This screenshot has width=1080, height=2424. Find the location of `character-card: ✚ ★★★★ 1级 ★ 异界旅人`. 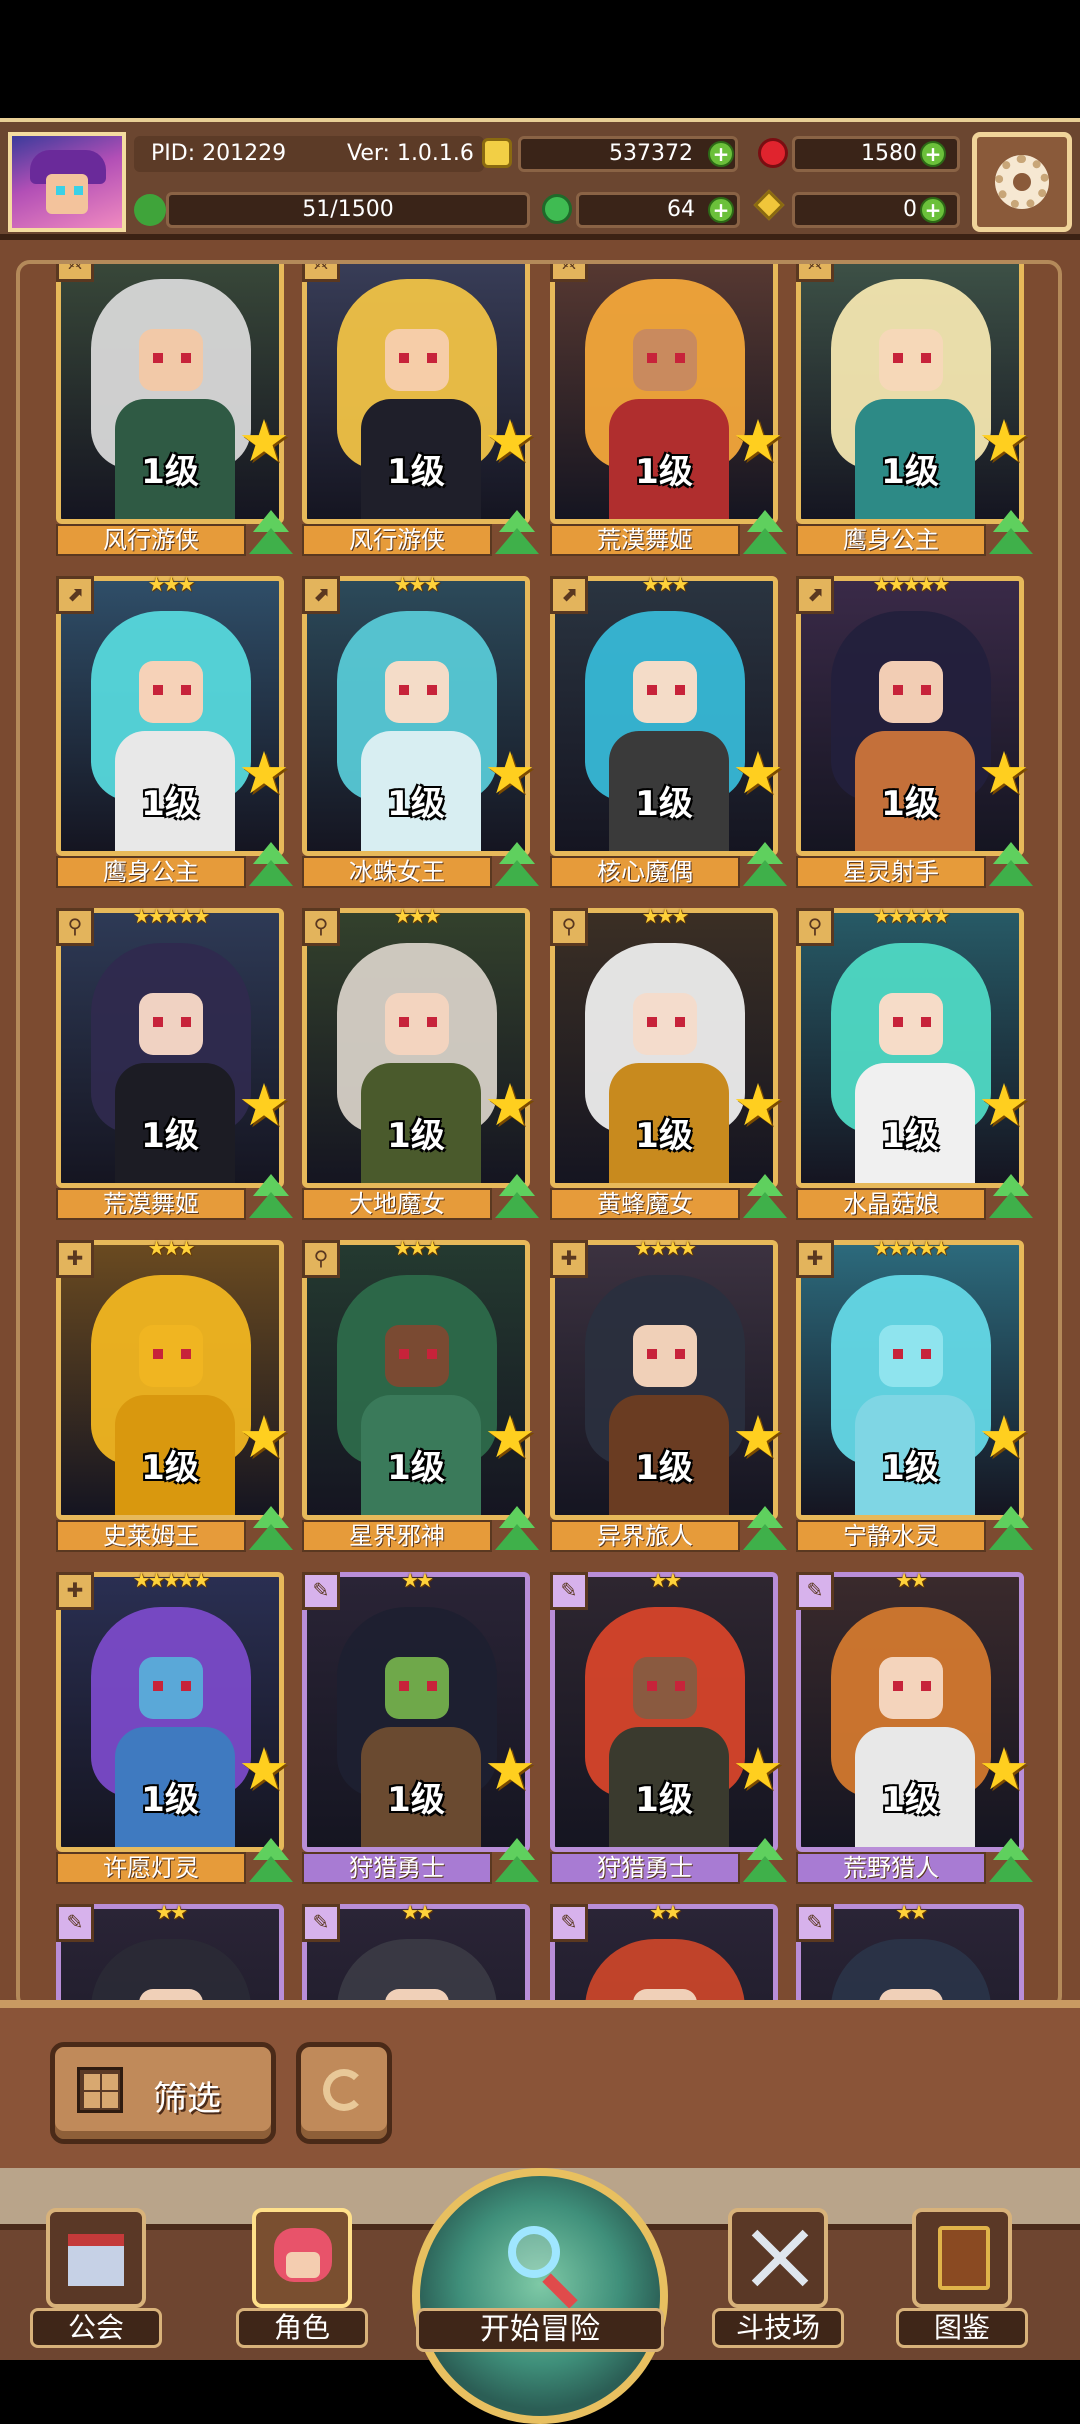

character-card: ✚ ★★★★ 1级 ★ 异界旅人 is located at coordinates (668, 1394).